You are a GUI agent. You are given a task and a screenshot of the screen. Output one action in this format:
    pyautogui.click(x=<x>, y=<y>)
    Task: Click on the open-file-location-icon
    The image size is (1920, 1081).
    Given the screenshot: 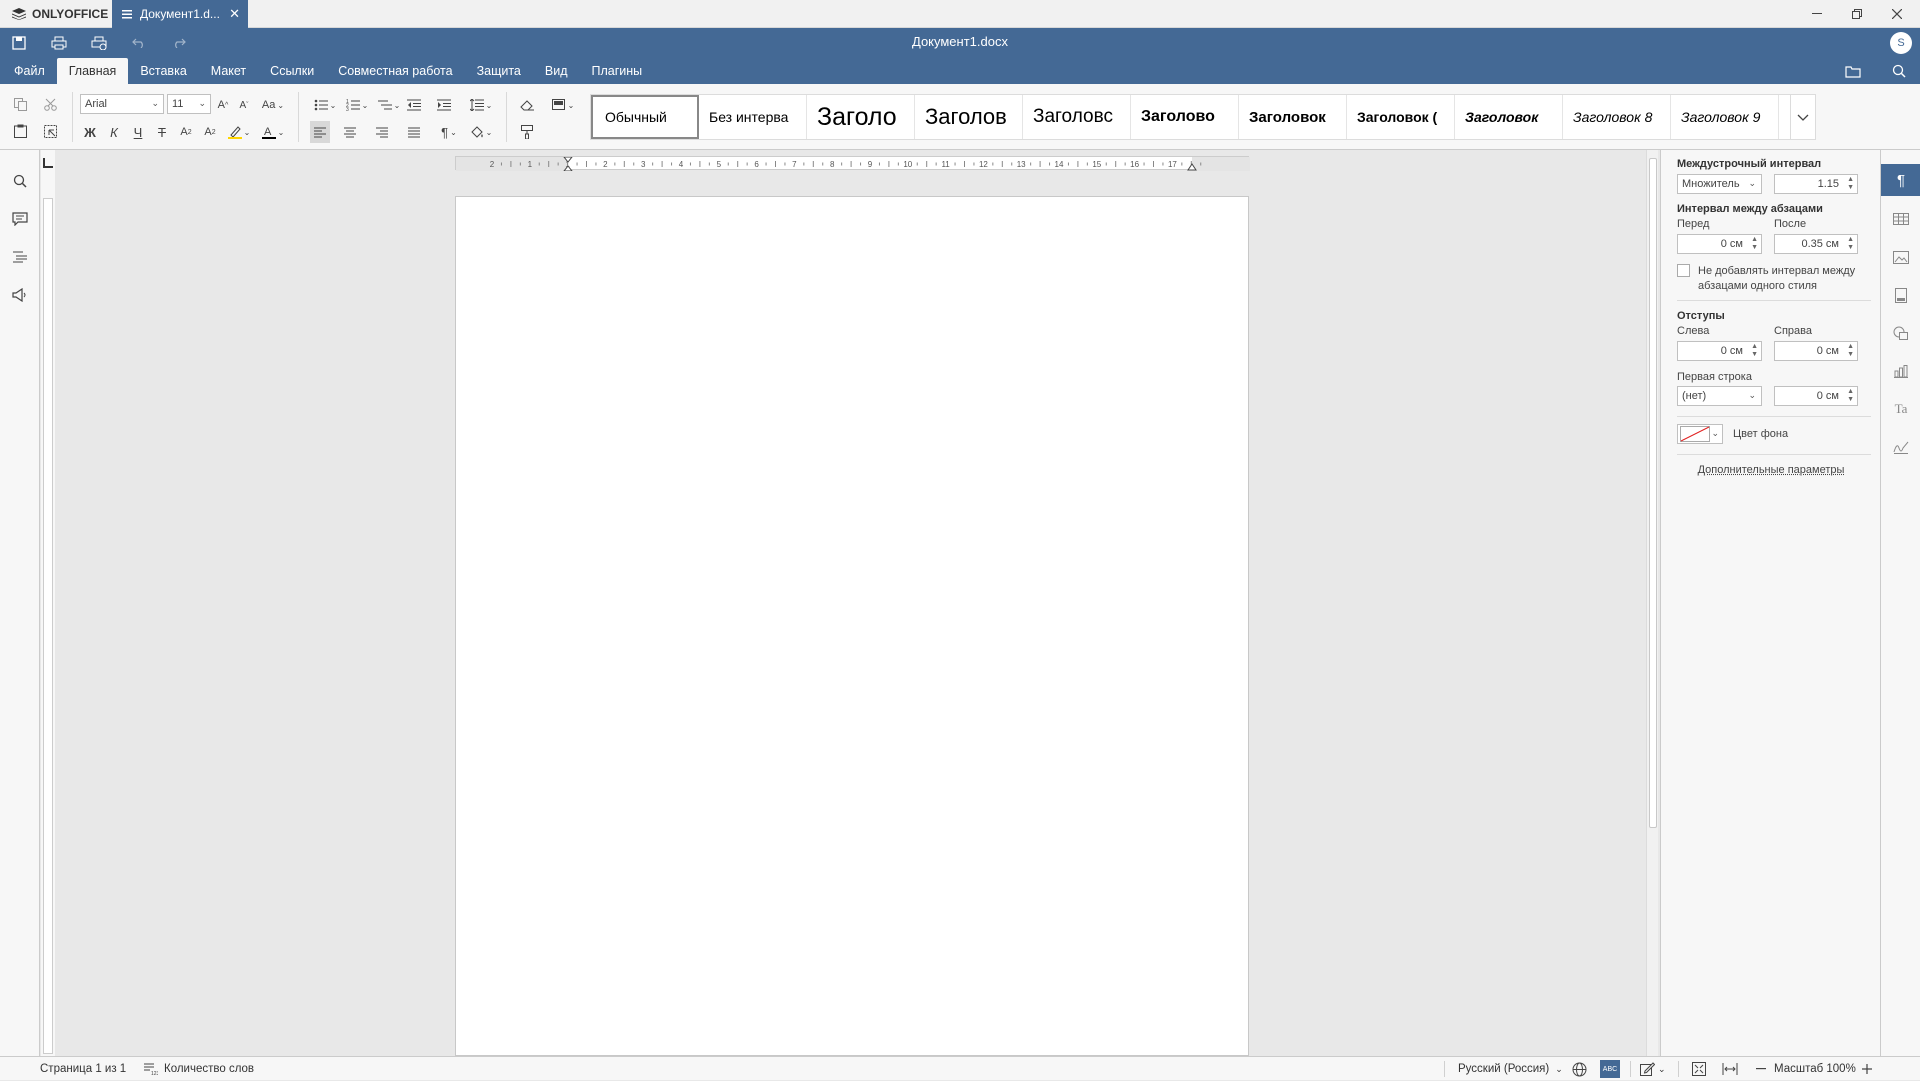 What is the action you would take?
    pyautogui.click(x=1853, y=71)
    